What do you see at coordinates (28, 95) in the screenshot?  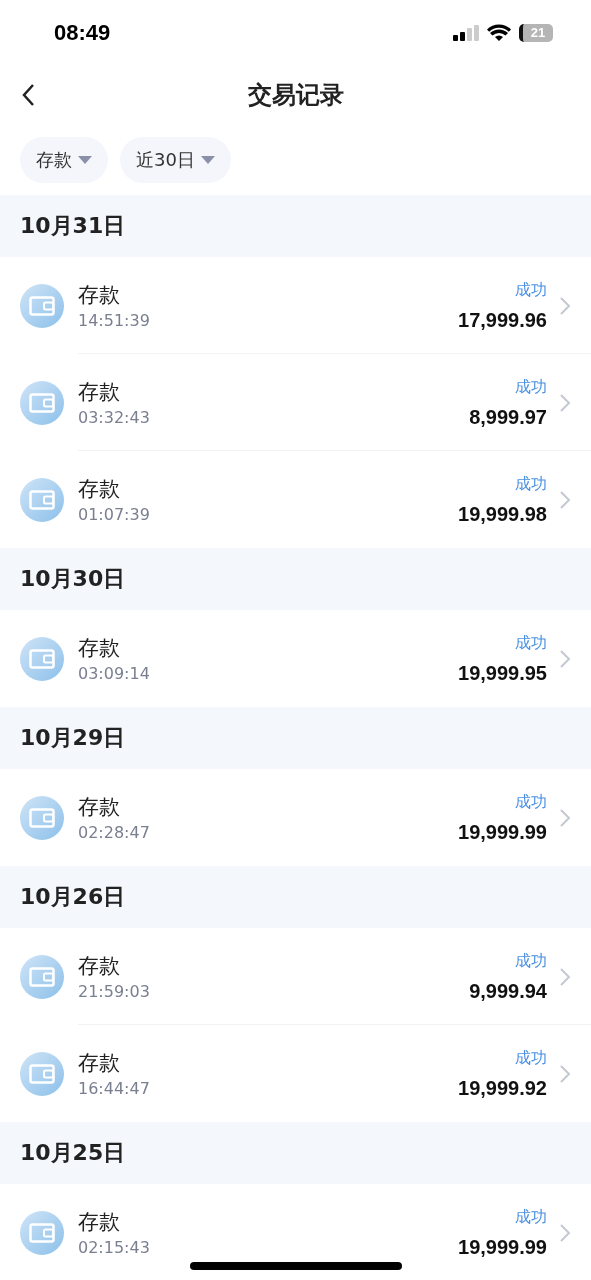 I see `back-icon` at bounding box center [28, 95].